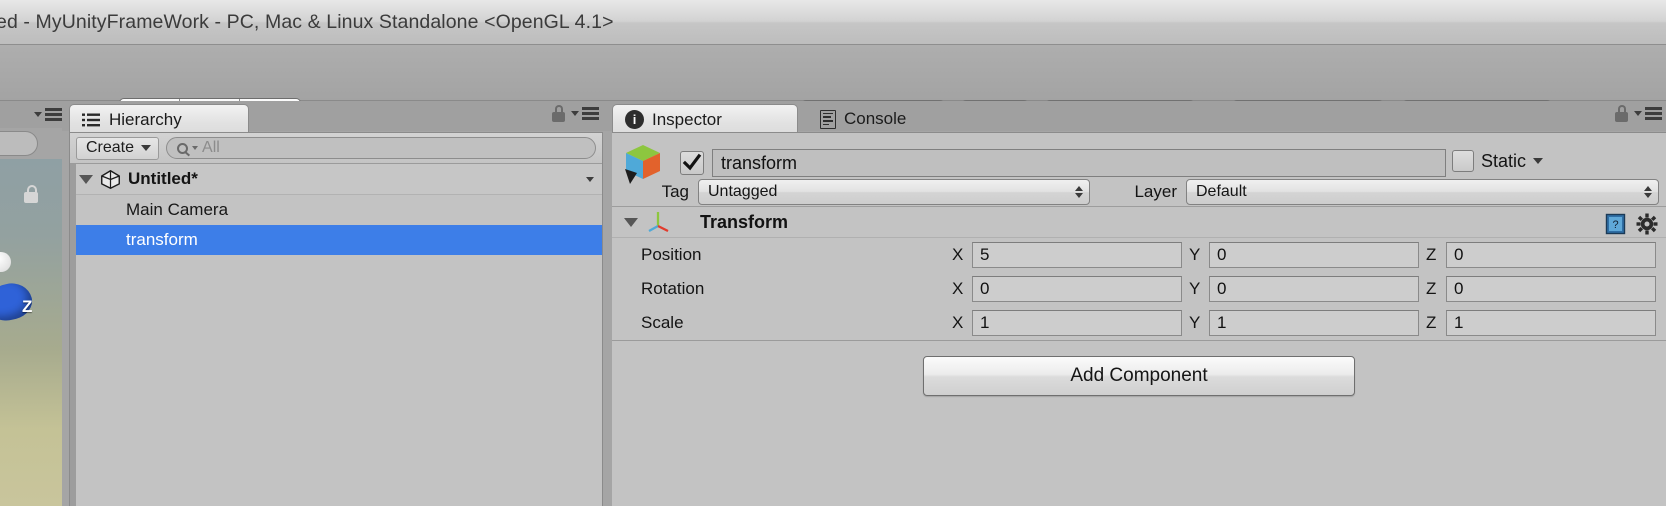 Image resolution: width=1666 pixels, height=506 pixels. Describe the element at coordinates (662, 322) in the screenshot. I see `scale-label: Scale` at that location.